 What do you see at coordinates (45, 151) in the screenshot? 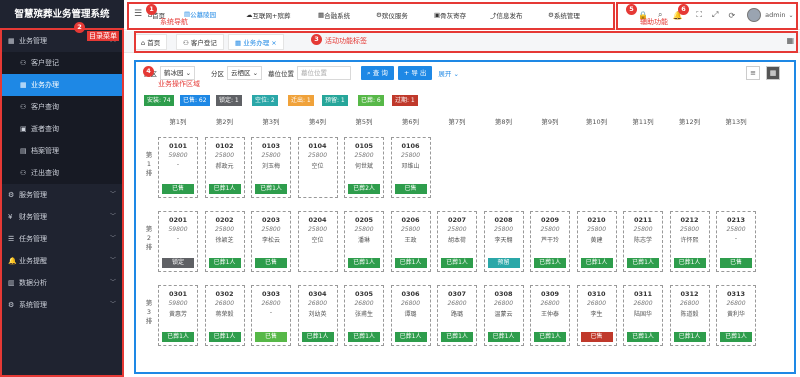
I see `sidebar-item-label: 档案管理` at bounding box center [45, 151].